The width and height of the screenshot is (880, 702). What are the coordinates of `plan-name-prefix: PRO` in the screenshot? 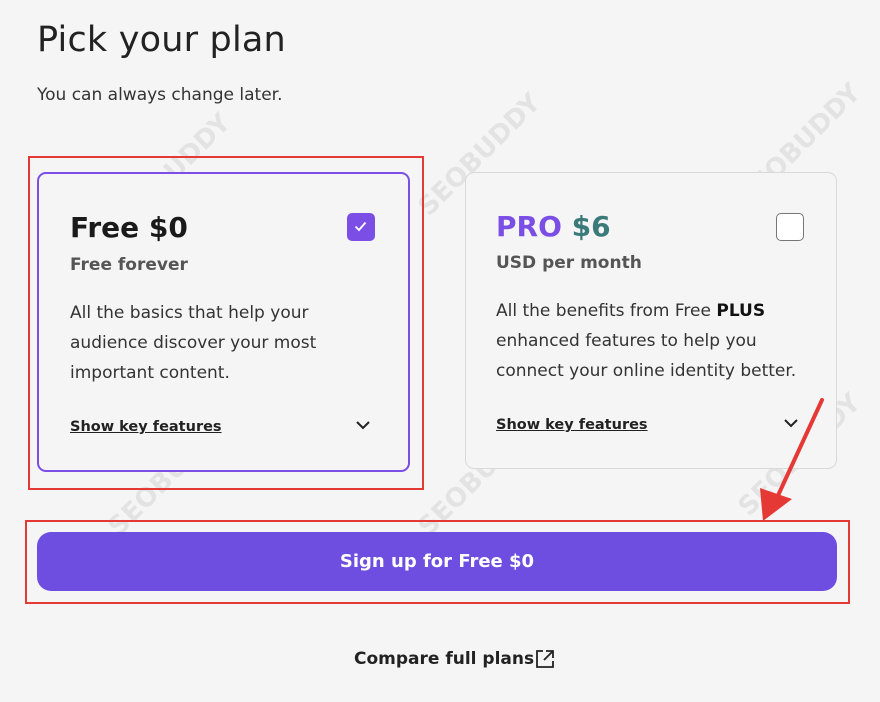 It's located at (529, 226).